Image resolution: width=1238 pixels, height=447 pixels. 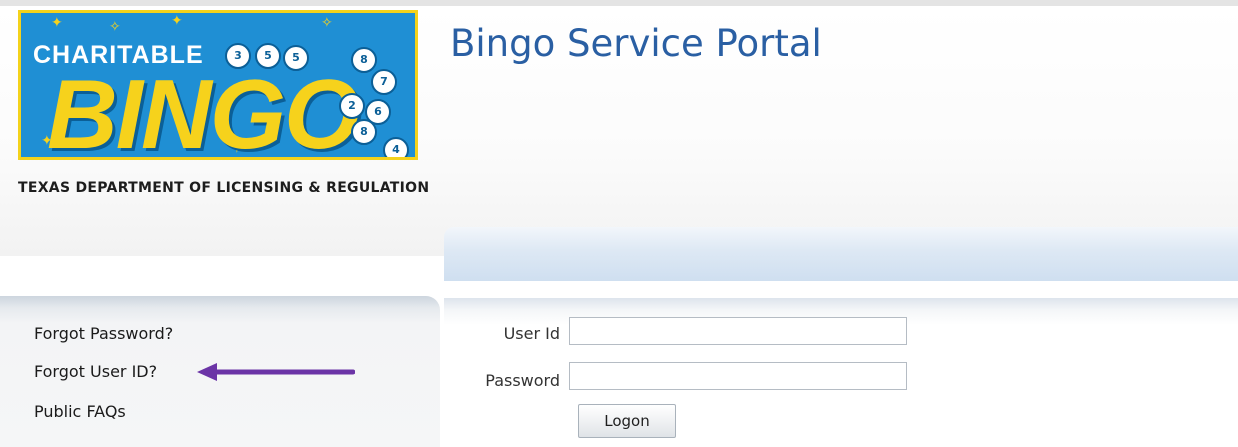 What do you see at coordinates (95, 371) in the screenshot?
I see `forgot-user-id-link: Forgot User ID?` at bounding box center [95, 371].